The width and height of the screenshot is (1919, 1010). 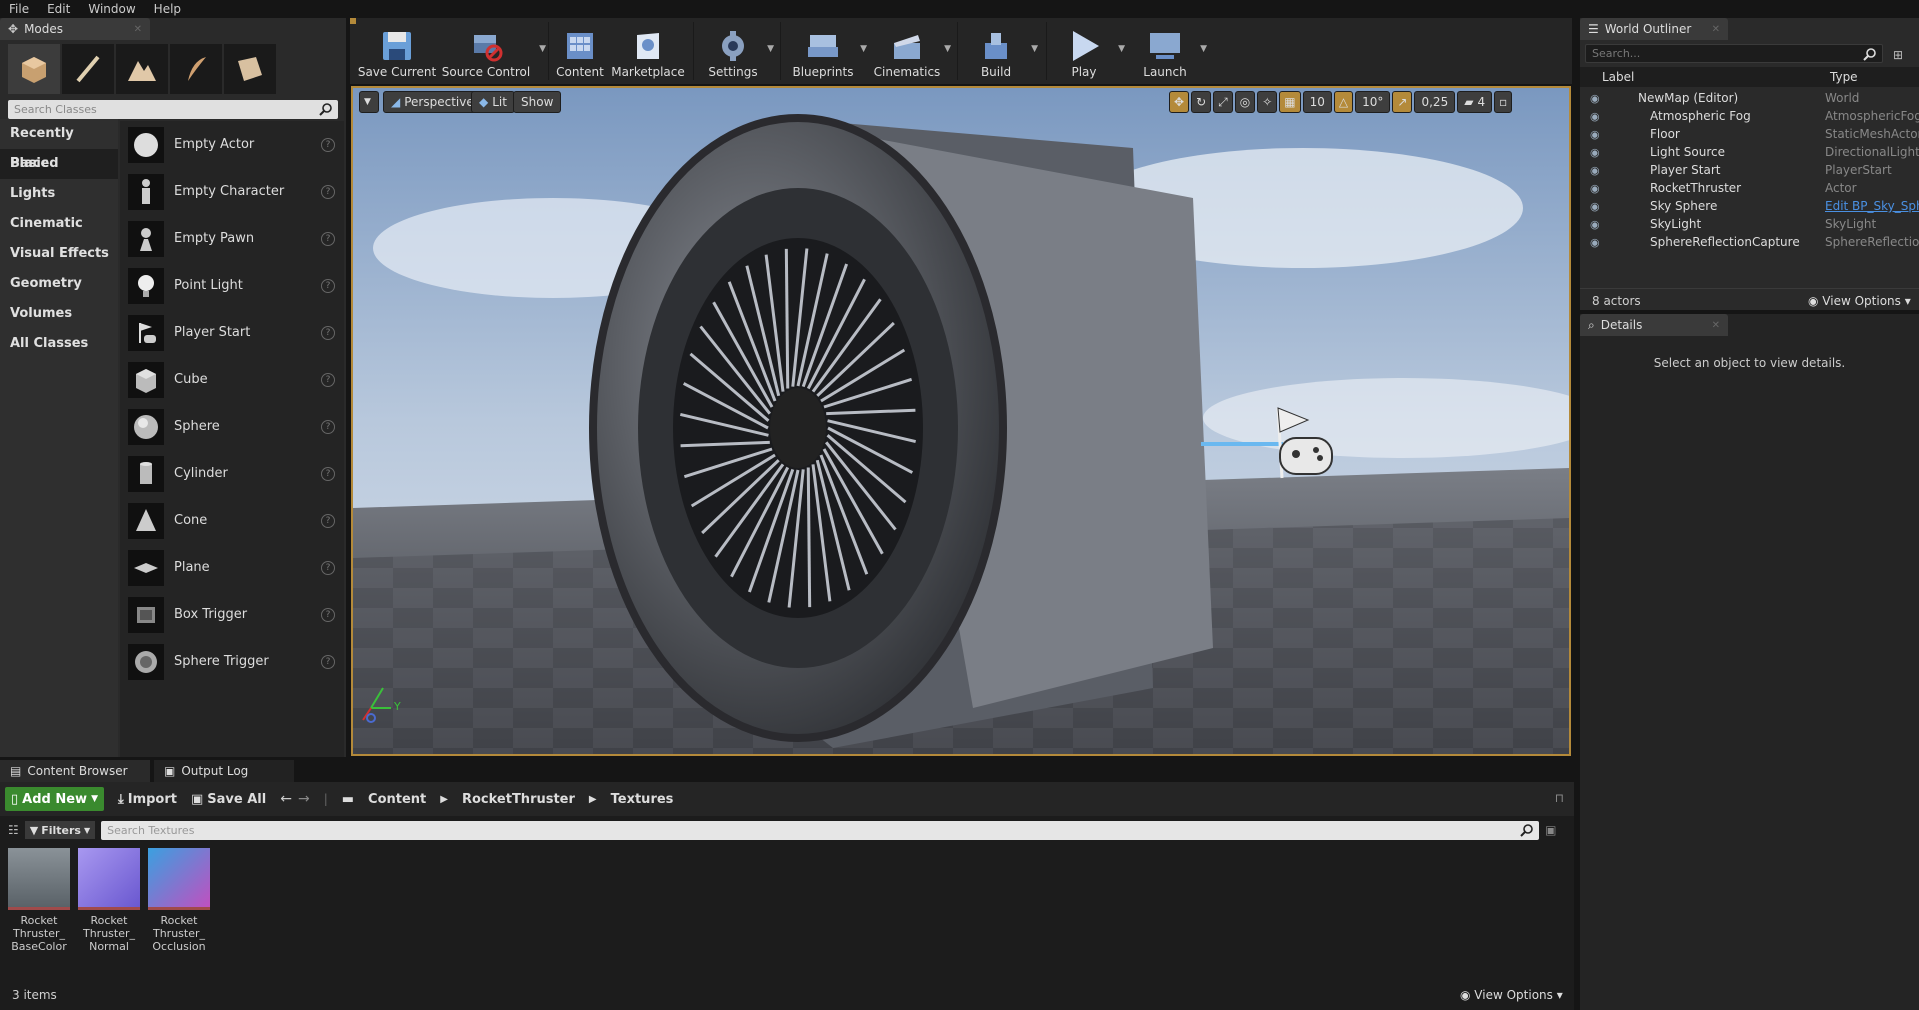 What do you see at coordinates (250, 69) in the screenshot?
I see `geometry-mode-button` at bounding box center [250, 69].